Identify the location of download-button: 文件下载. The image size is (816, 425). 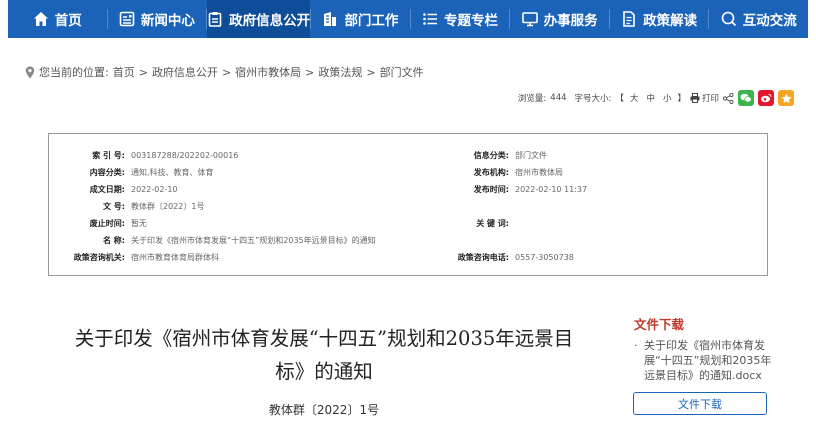
(700, 403).